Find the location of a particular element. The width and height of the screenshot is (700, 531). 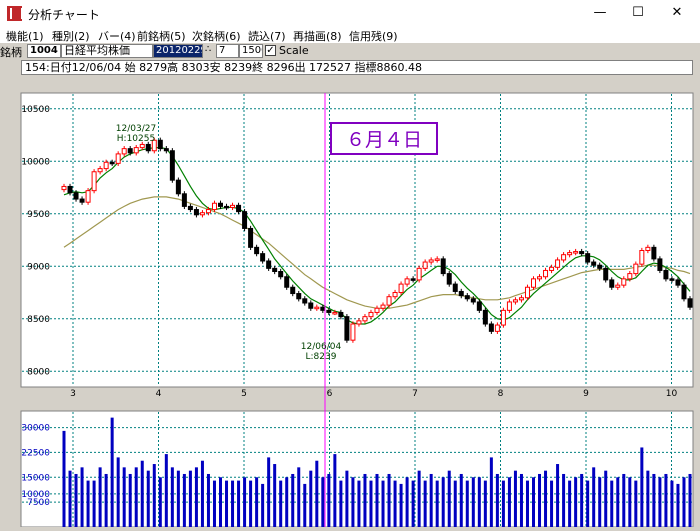

menu-bar-type: バー(4) is located at coordinates (117, 36).